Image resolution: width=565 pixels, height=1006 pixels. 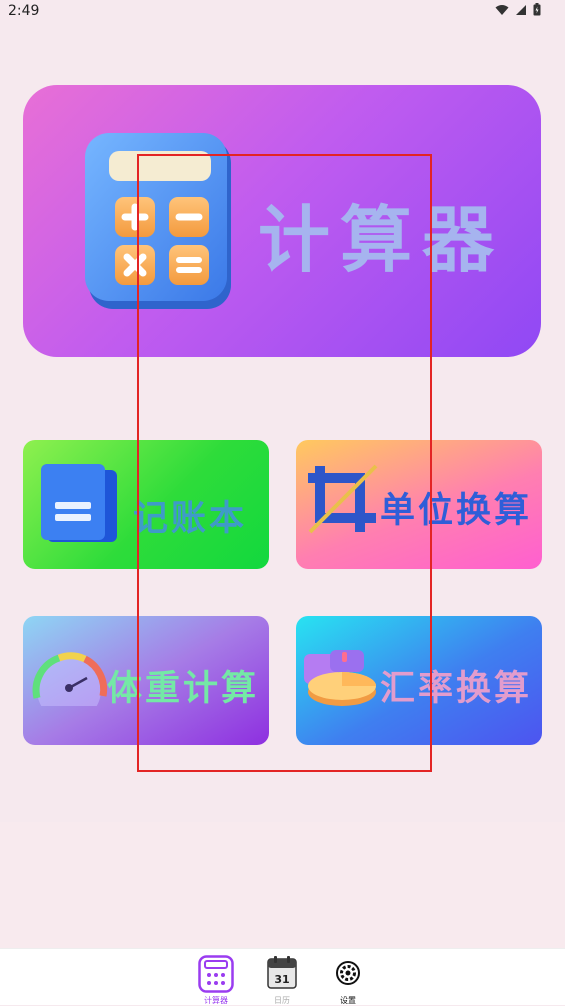 What do you see at coordinates (70, 679) in the screenshot?
I see `speedometer-icon` at bounding box center [70, 679].